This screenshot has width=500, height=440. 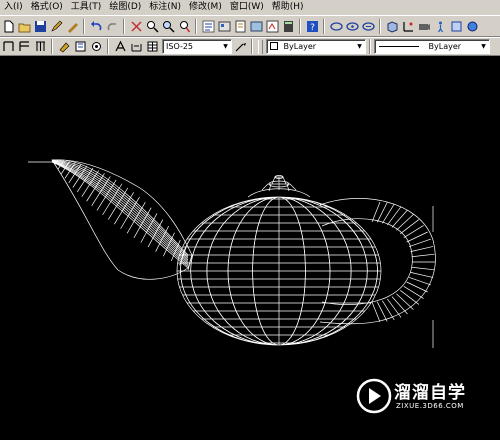 I want to click on pan-icon, so click(x=136, y=26).